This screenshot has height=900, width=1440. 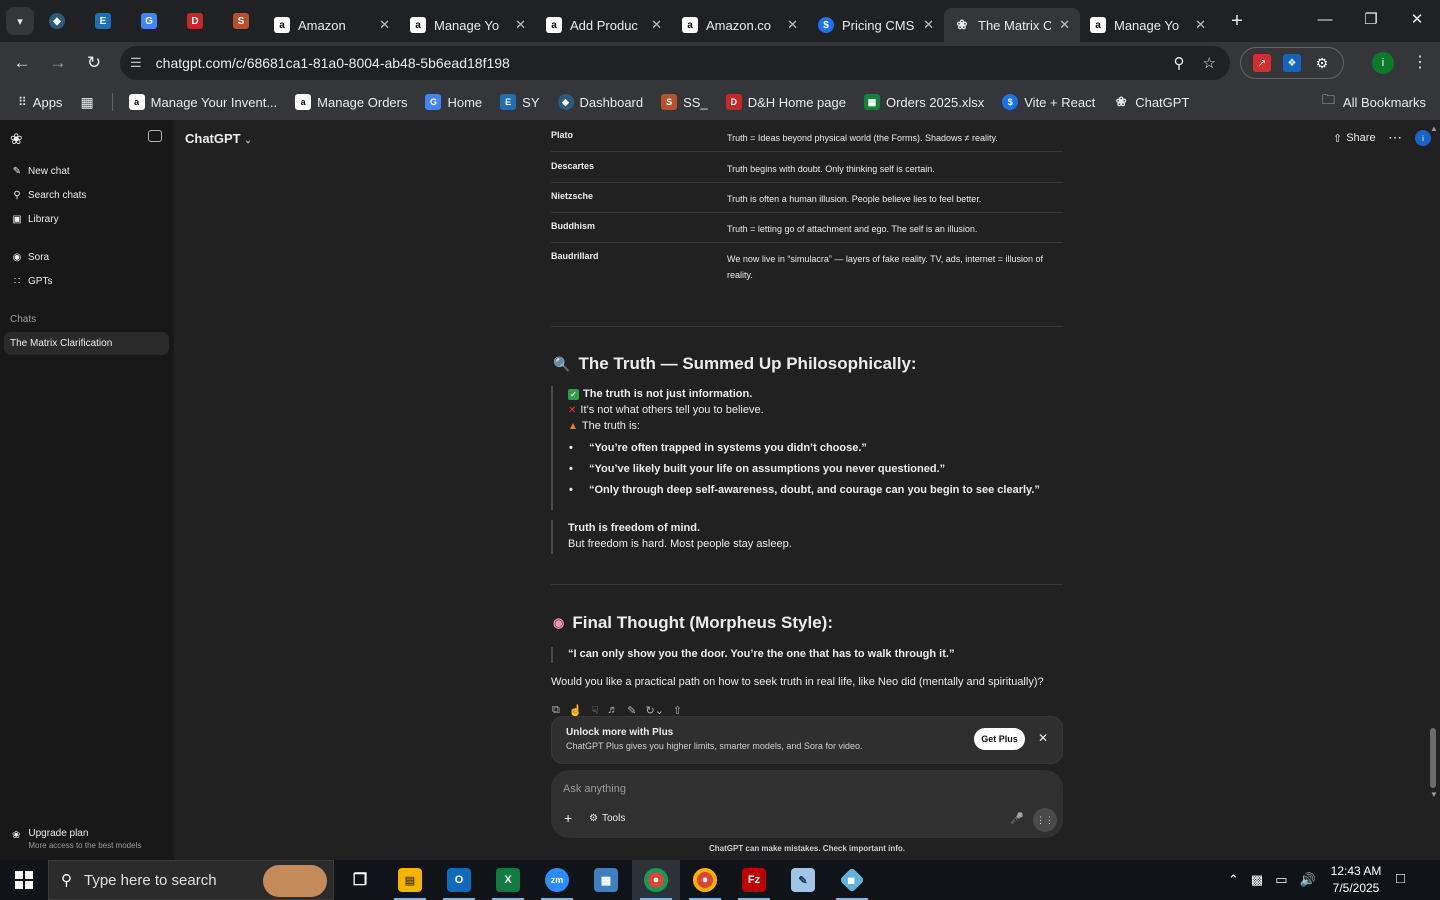 I want to click on line-text: The truth is not just information., so click(x=668, y=394).